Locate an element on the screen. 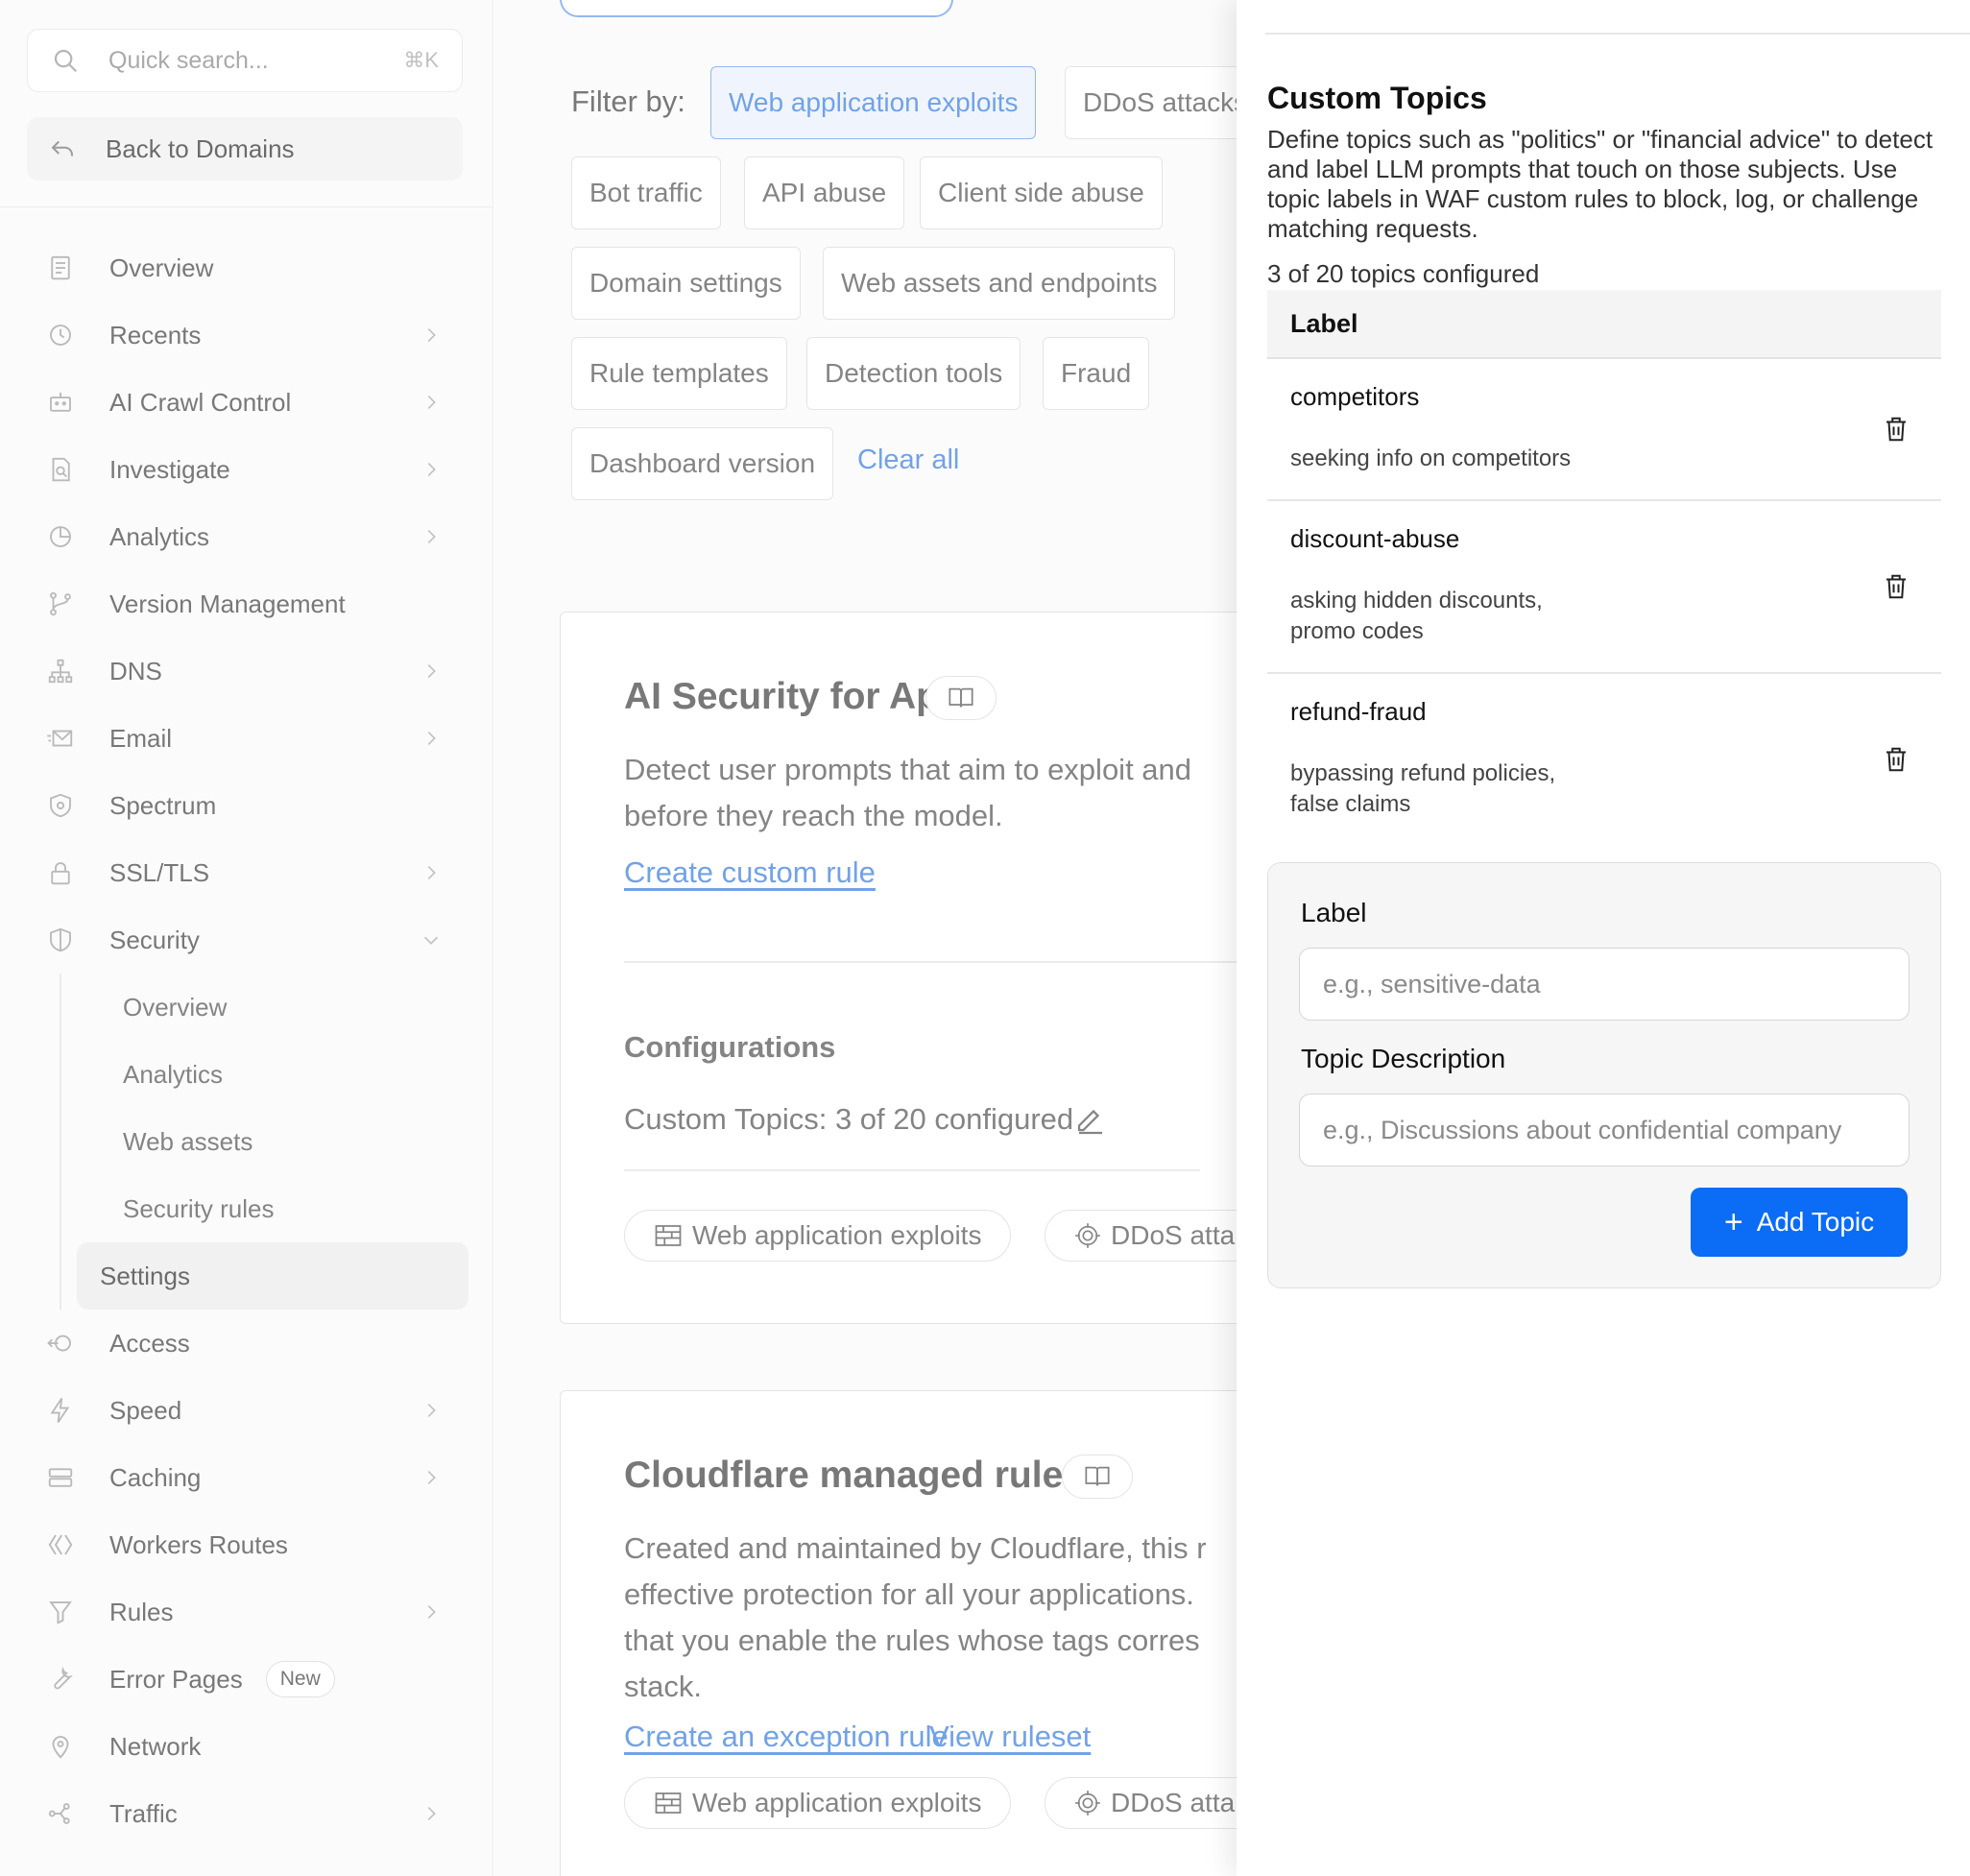 This screenshot has height=1876, width=1970. drawer-top-divider is located at coordinates (1617, 34).